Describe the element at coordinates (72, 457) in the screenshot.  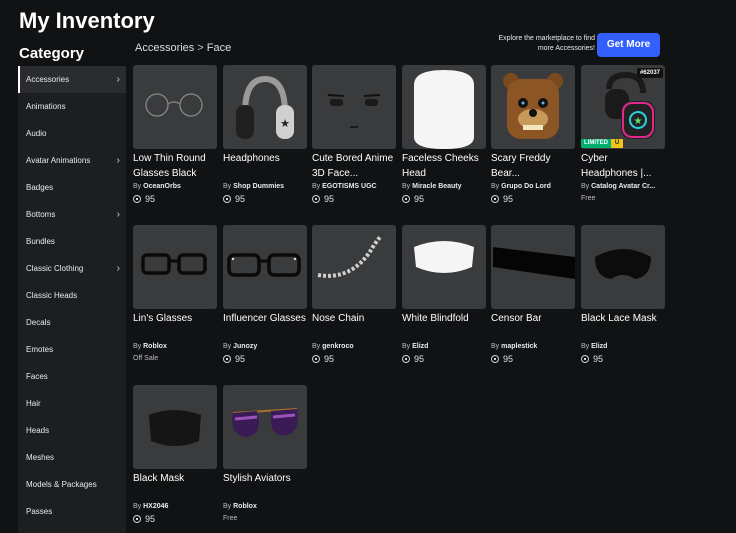
I see `sidebar-item: Meshes` at that location.